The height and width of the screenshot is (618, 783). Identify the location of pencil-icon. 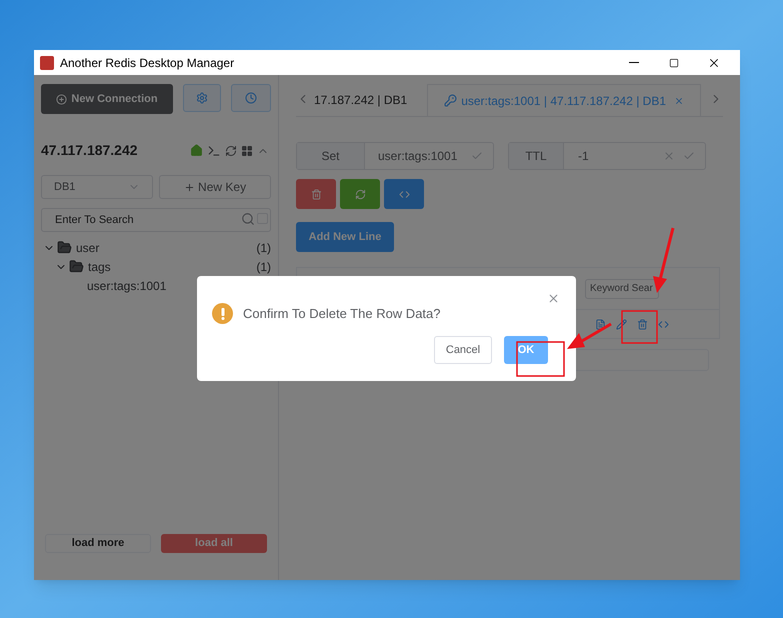
(621, 324).